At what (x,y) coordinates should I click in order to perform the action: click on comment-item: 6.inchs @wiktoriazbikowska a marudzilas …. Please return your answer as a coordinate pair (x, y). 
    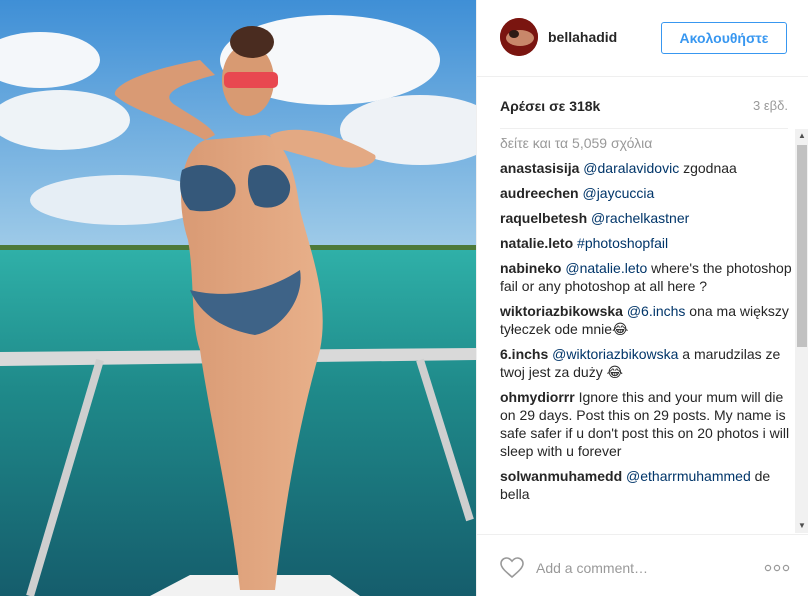
    Looking at the image, I should click on (646, 363).